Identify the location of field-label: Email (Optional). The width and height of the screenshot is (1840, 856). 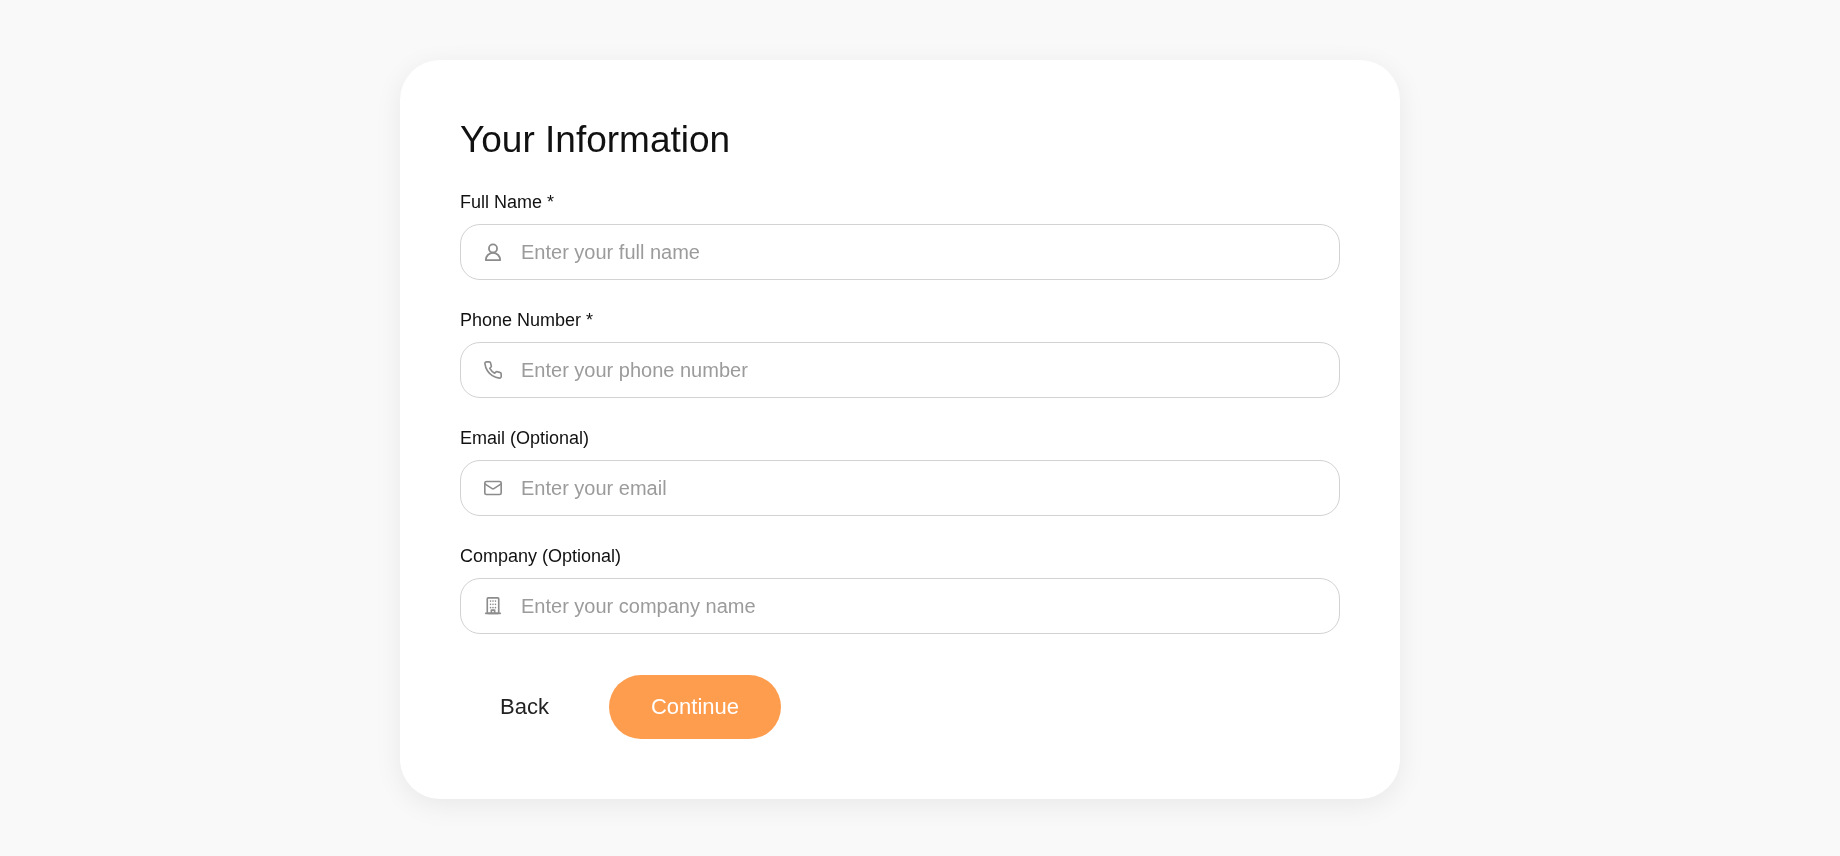
(525, 438).